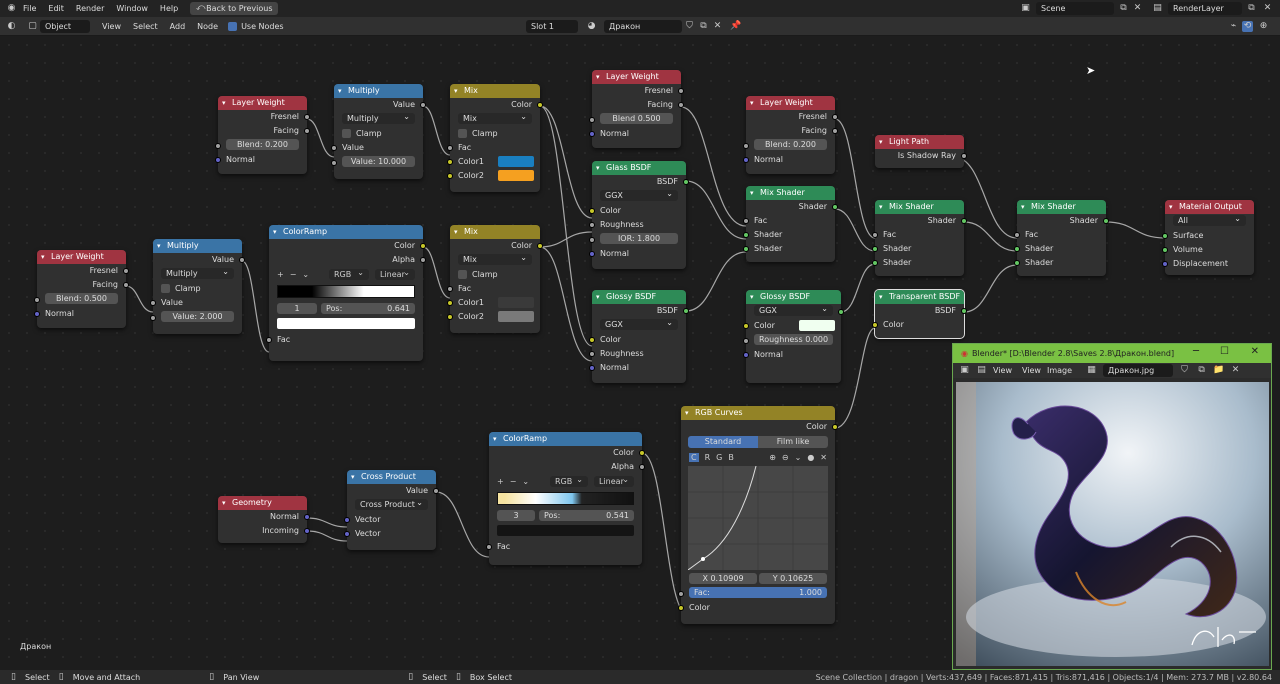 This screenshot has height=684, width=1280. What do you see at coordinates (758, 592) in the screenshot?
I see `fac-field: Fac: 1.000` at bounding box center [758, 592].